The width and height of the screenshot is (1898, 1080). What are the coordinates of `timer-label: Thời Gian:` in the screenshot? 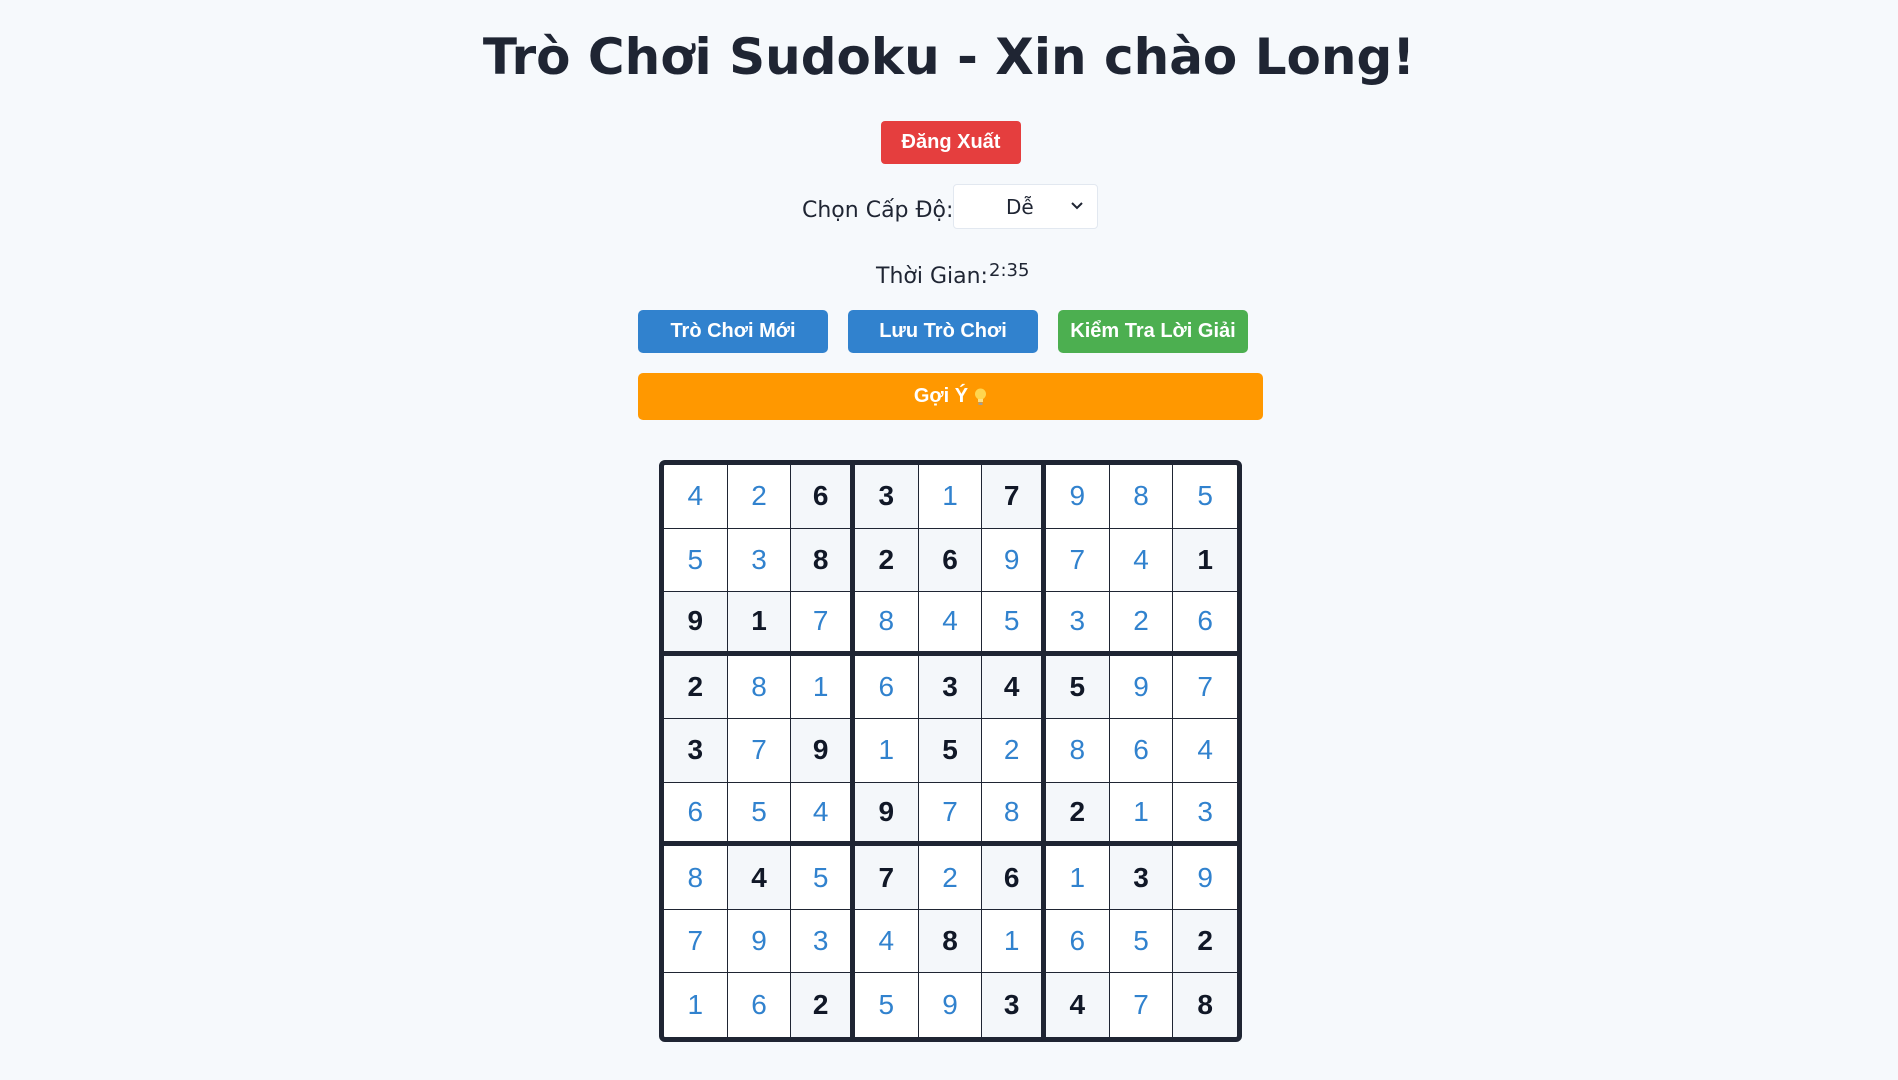 It's located at (932, 276).